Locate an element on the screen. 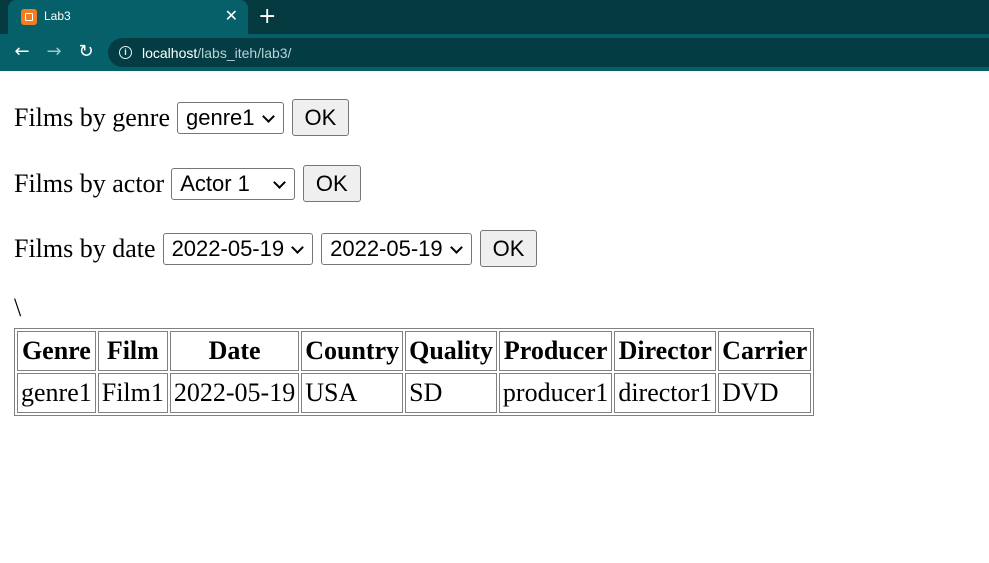  column-header-film: Film is located at coordinates (132, 351).